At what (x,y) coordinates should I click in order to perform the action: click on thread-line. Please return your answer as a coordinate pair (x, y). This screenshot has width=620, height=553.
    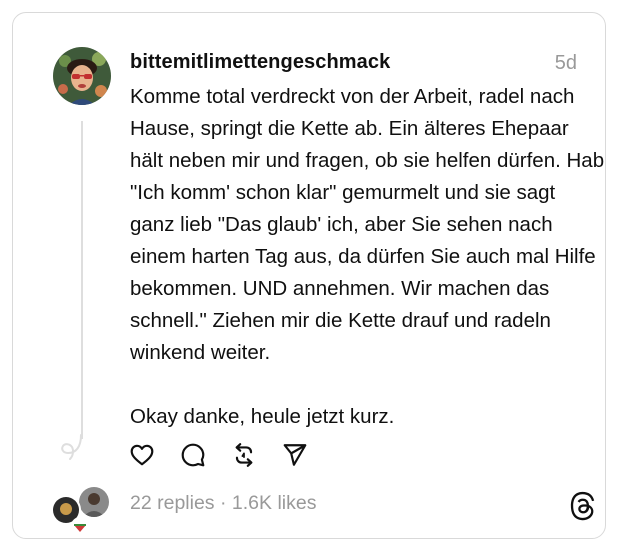
    Looking at the image, I should click on (82, 280).